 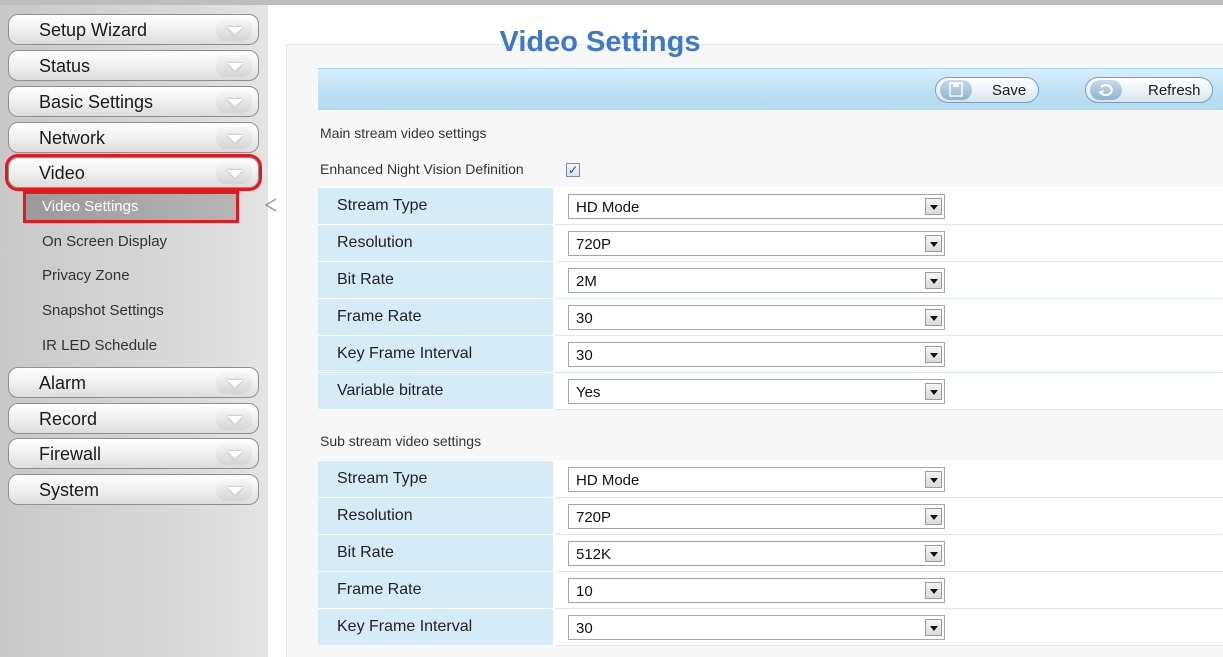 What do you see at coordinates (588, 392) in the screenshot?
I see `select-value: Yes` at bounding box center [588, 392].